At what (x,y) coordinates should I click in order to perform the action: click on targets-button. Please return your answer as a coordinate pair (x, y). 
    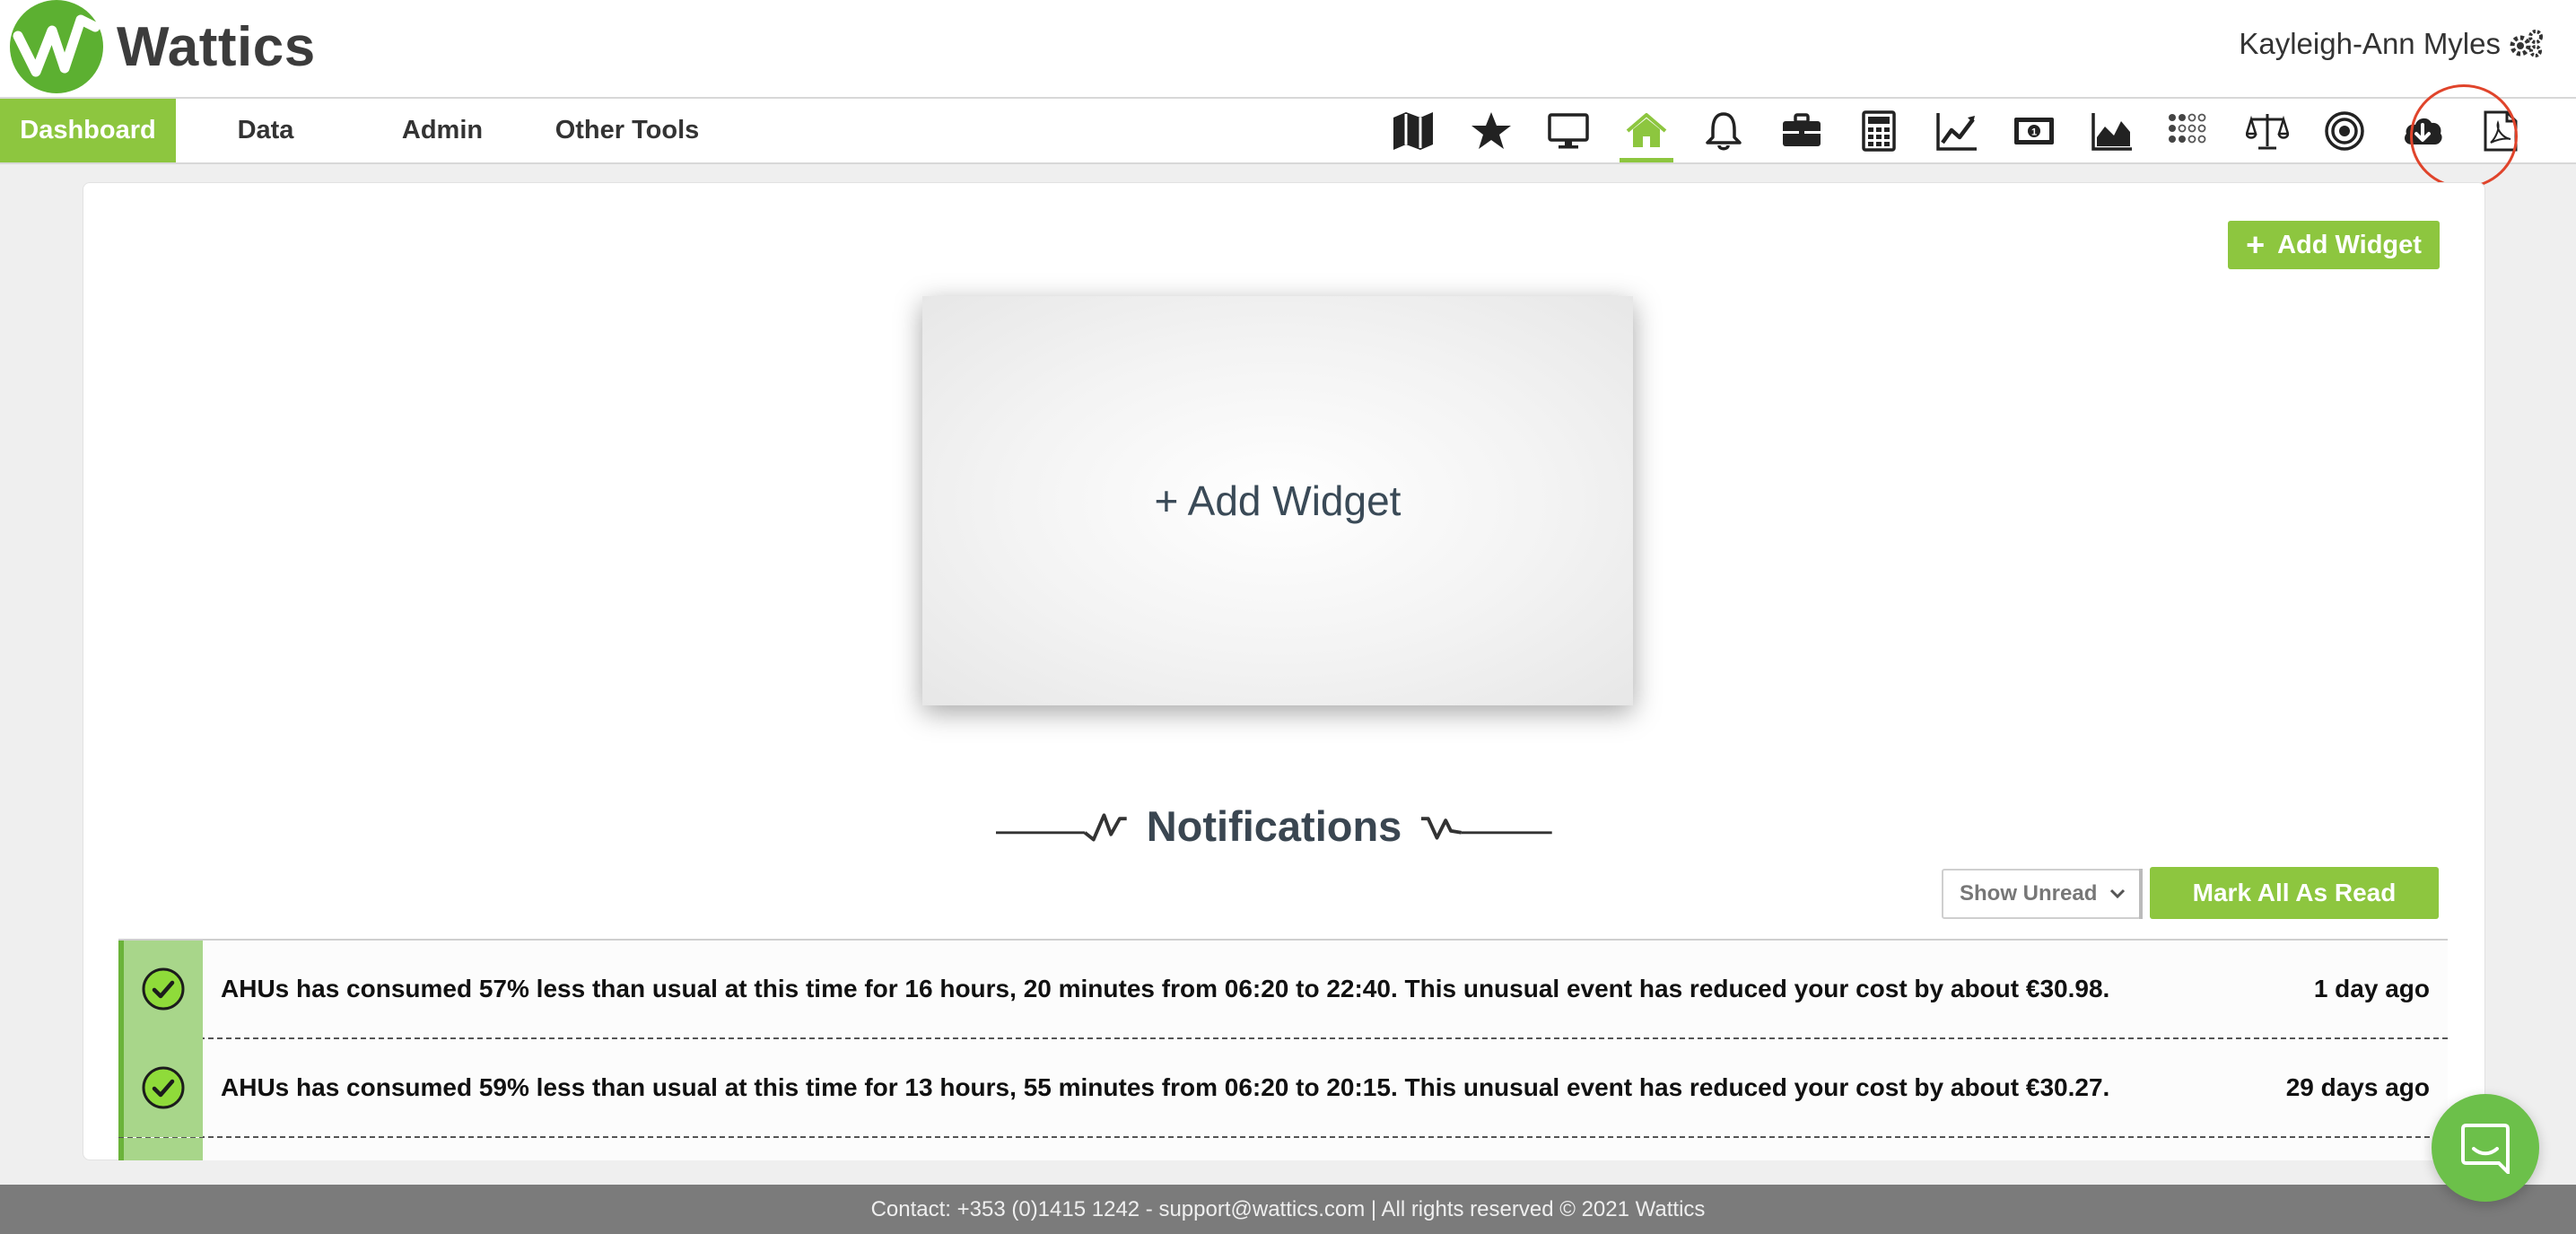
    Looking at the image, I should click on (2345, 130).